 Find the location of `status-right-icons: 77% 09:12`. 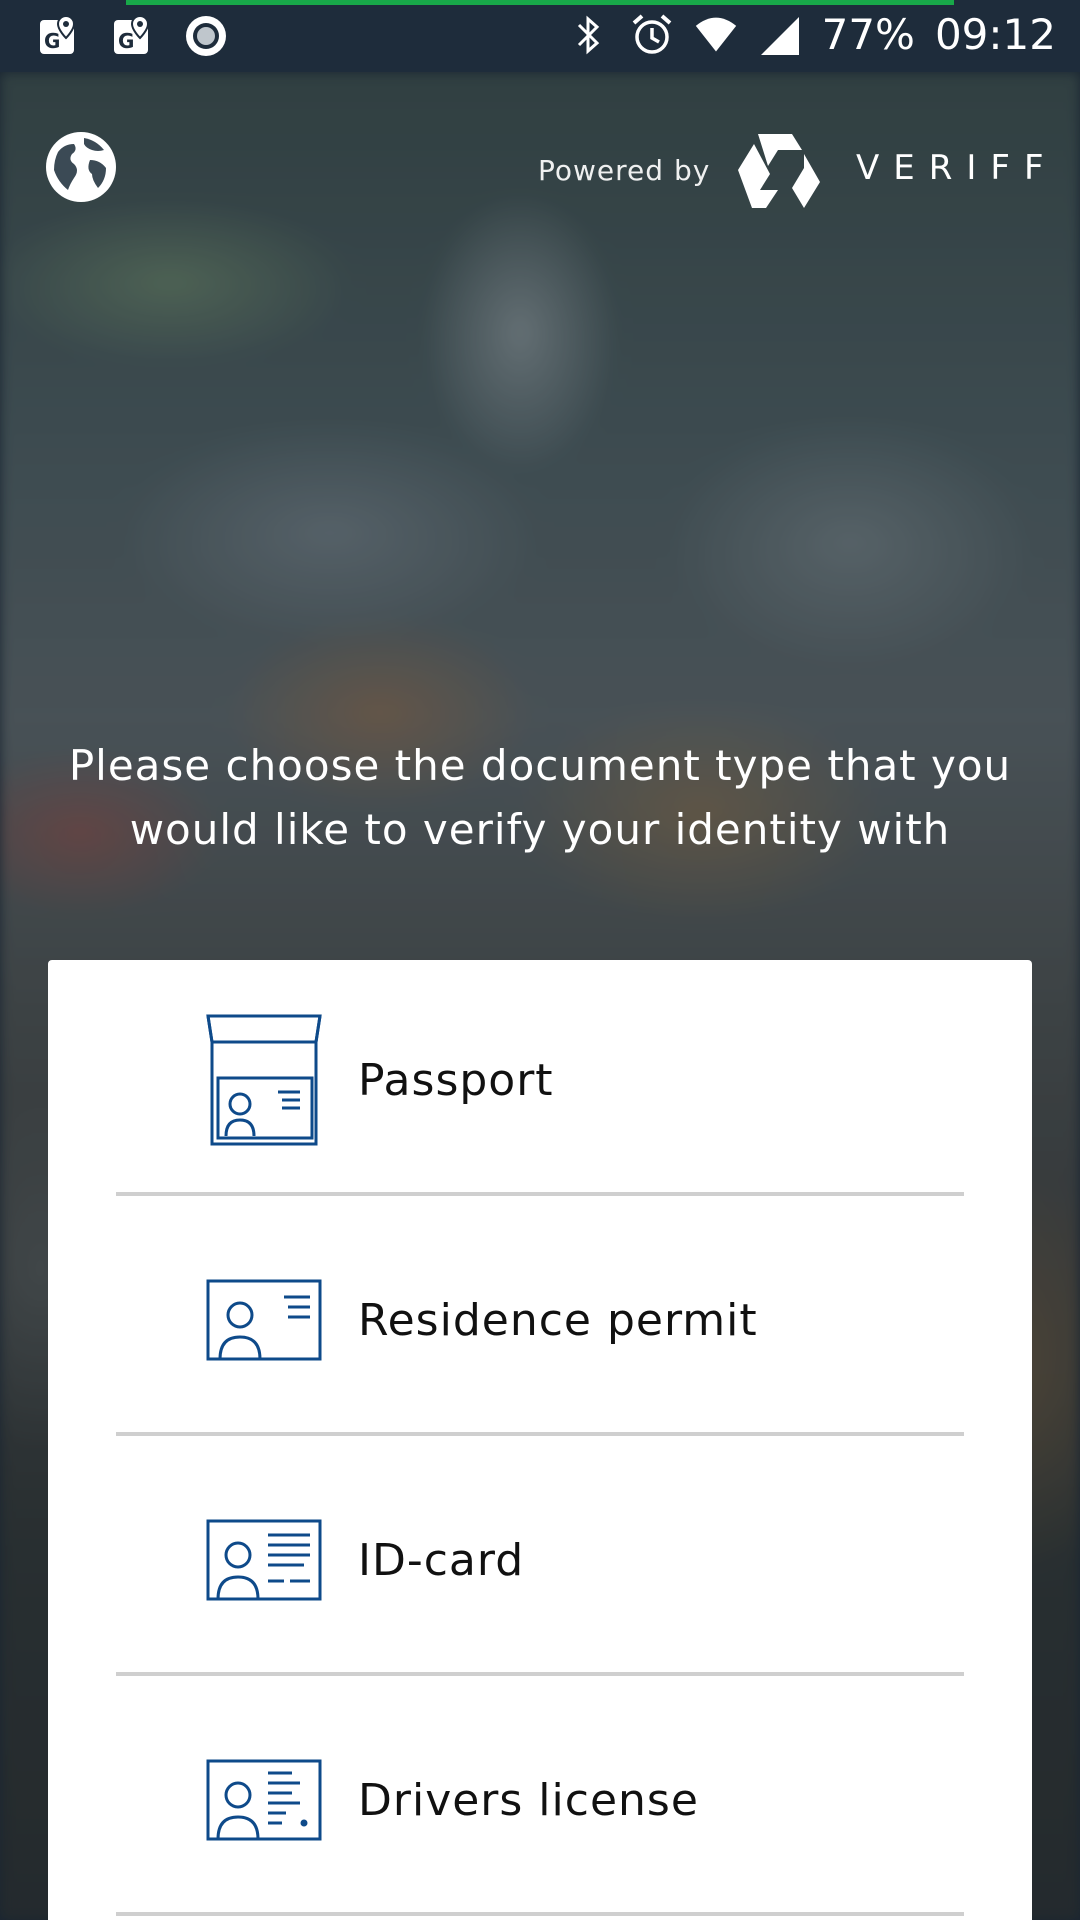

status-right-icons: 77% 09:12 is located at coordinates (811, 34).